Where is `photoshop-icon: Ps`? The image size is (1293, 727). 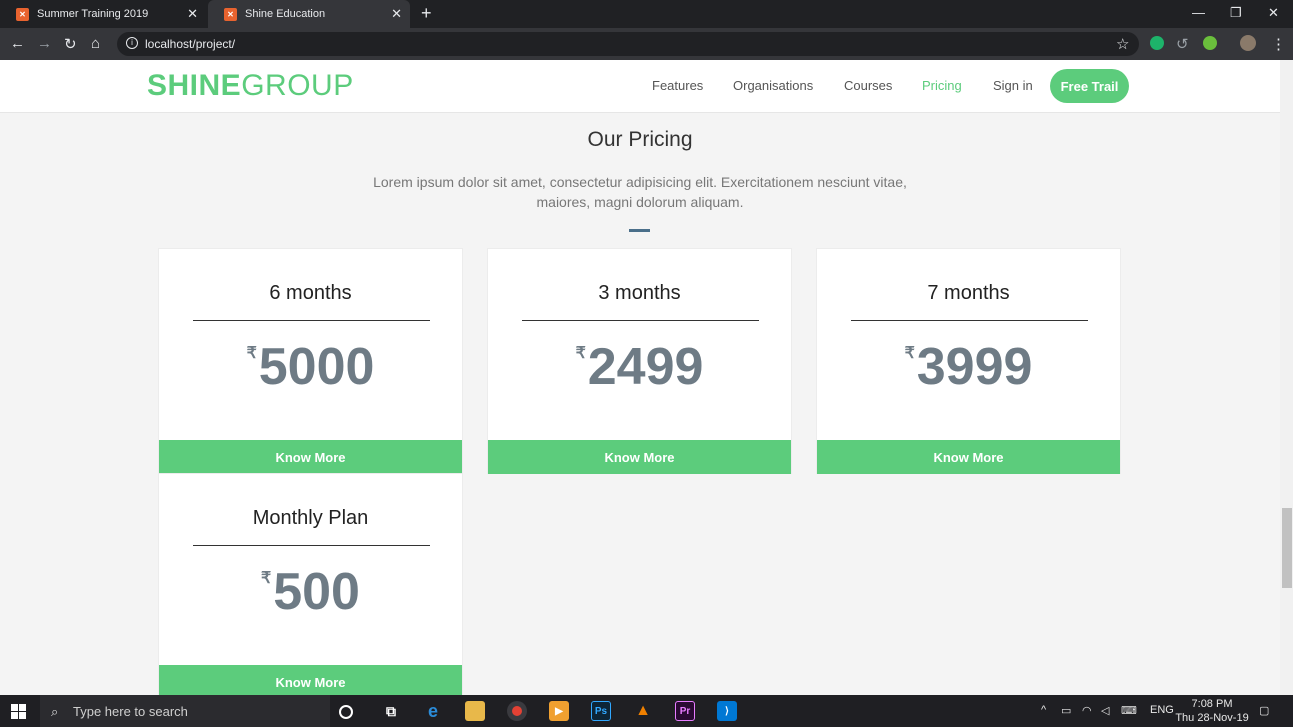 photoshop-icon: Ps is located at coordinates (601, 711).